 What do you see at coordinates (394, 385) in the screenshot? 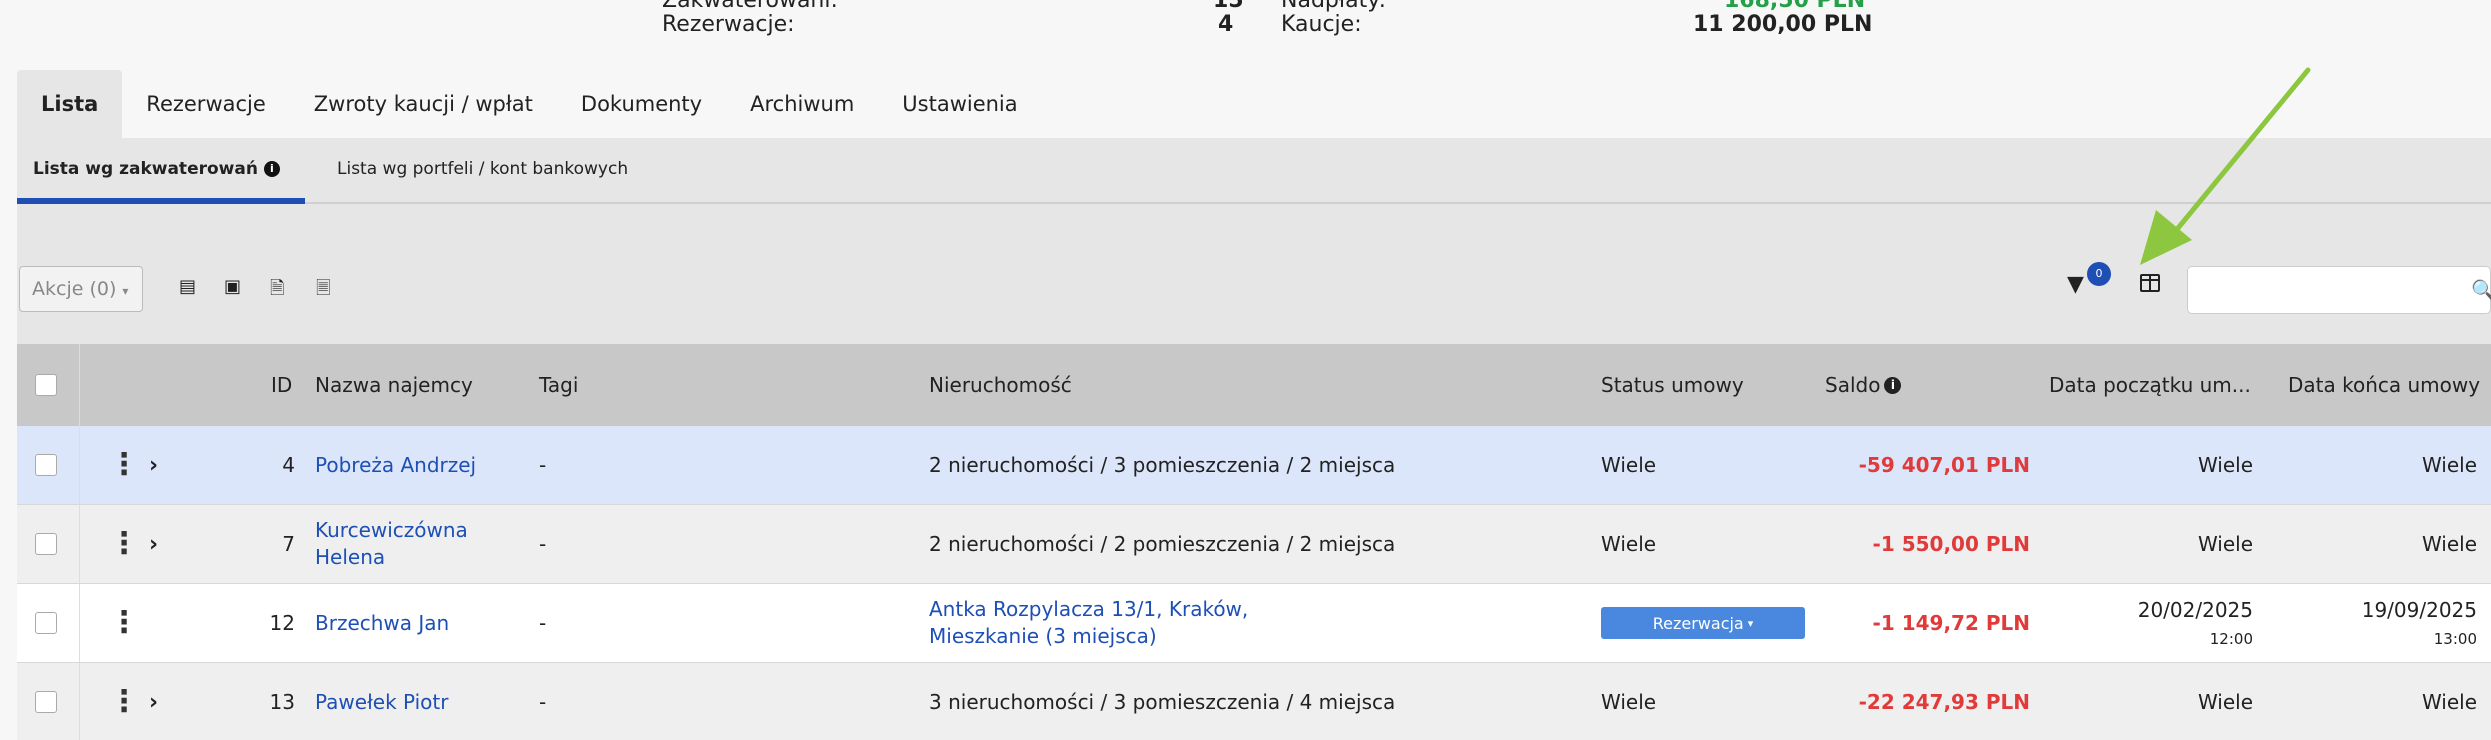
I see `col-tenant: Nazwa najemcy` at bounding box center [394, 385].